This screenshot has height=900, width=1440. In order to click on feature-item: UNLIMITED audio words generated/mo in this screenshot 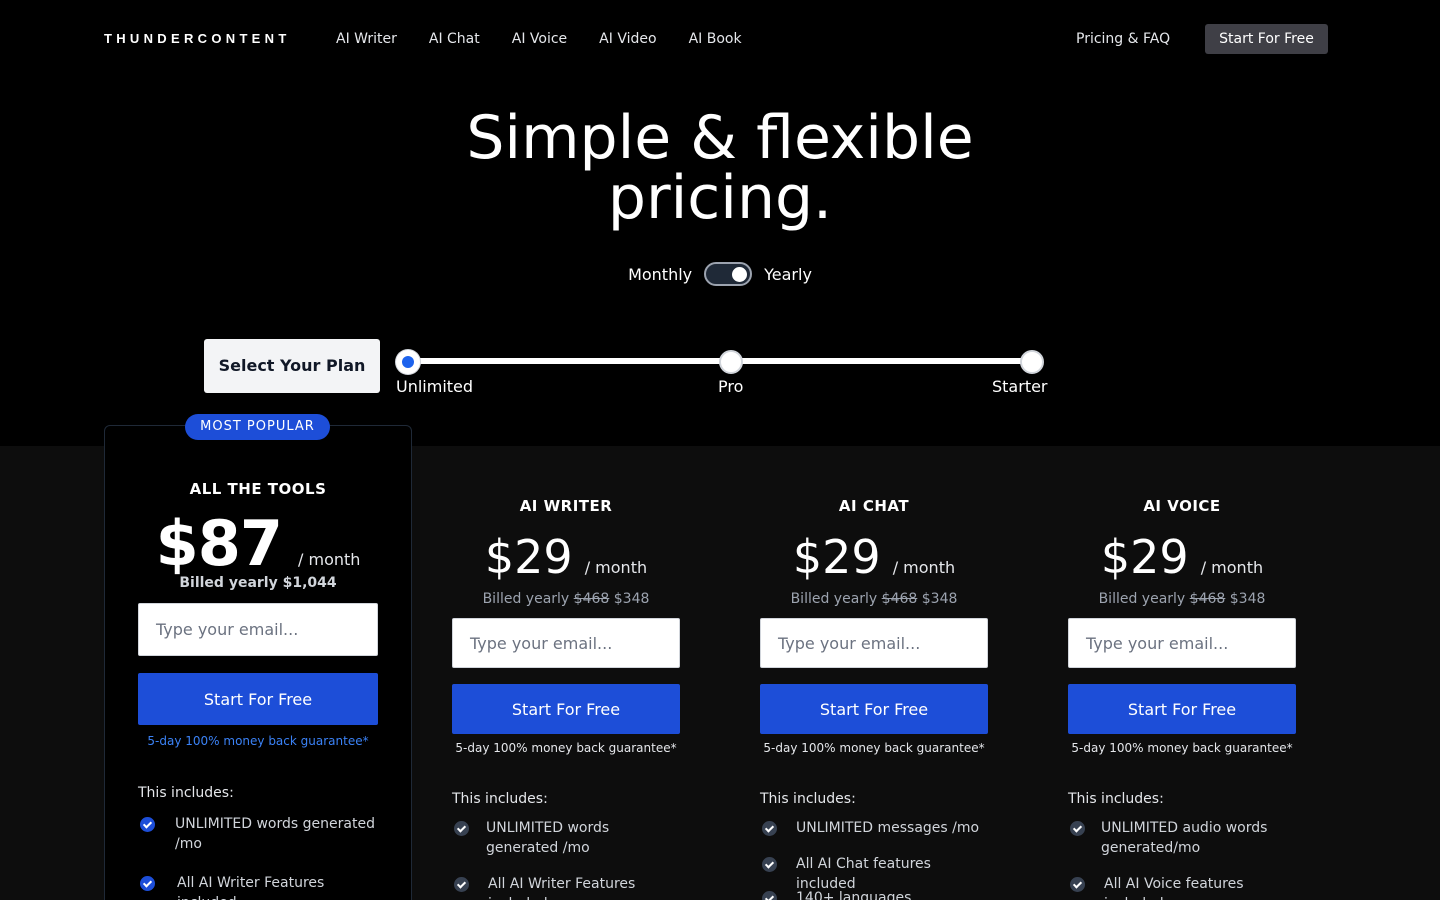, I will do `click(1184, 838)`.